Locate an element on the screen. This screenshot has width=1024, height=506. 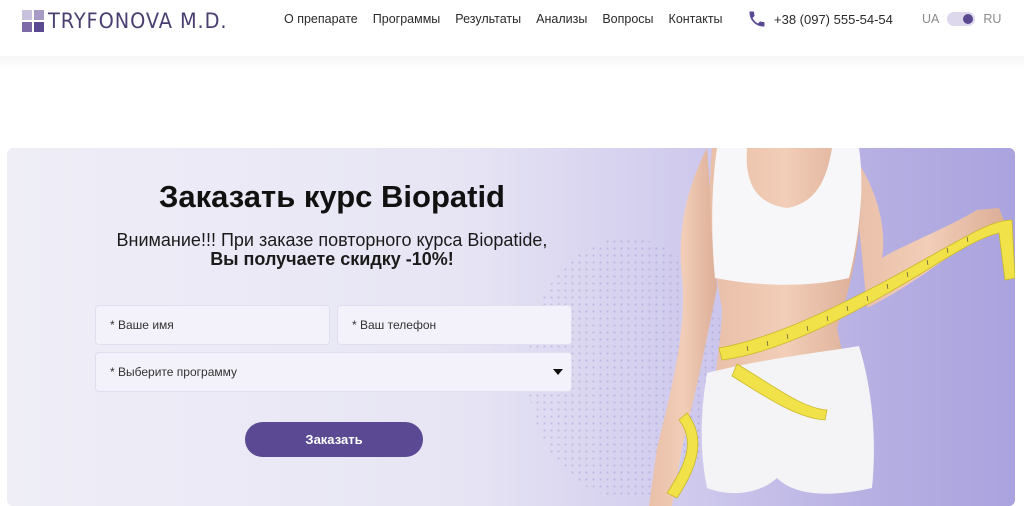
nav-item-contacts: Контакты is located at coordinates (696, 19).